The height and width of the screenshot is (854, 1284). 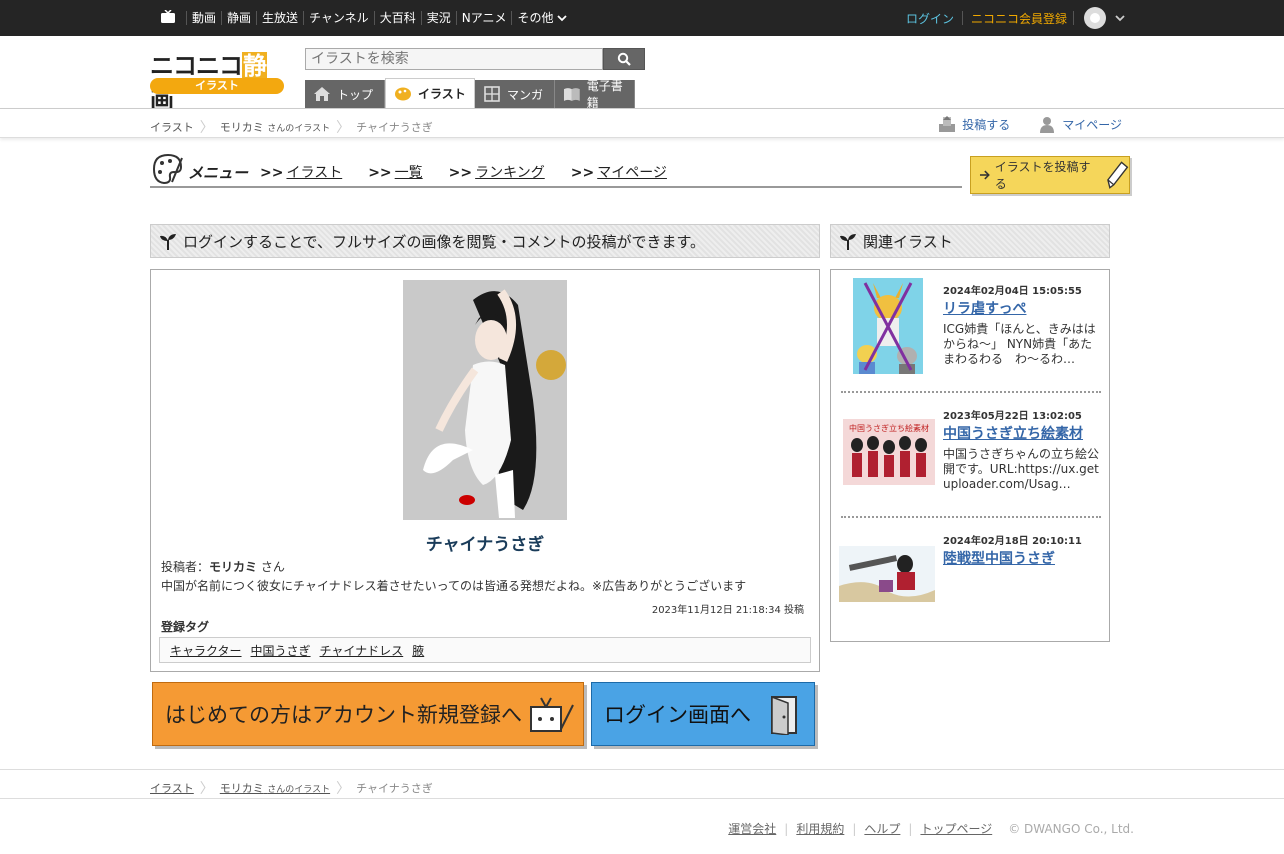 I want to click on nav-seiga: 静画, so click(x=238, y=18).